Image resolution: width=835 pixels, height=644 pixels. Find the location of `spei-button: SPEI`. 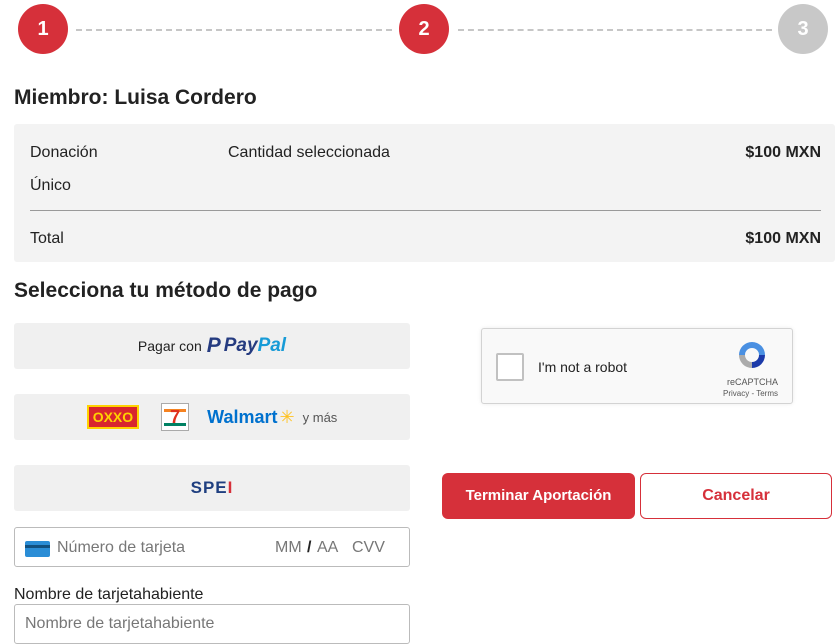

spei-button: SPEI is located at coordinates (212, 488).